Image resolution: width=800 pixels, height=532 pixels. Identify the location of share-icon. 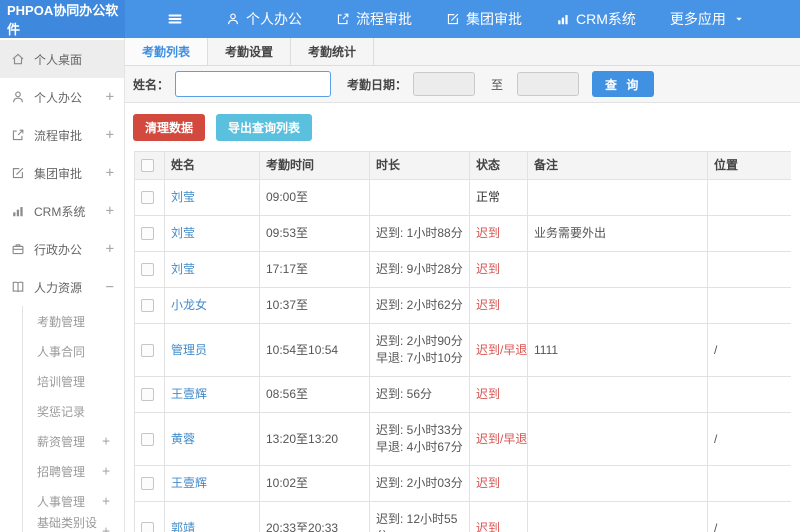
(18, 135).